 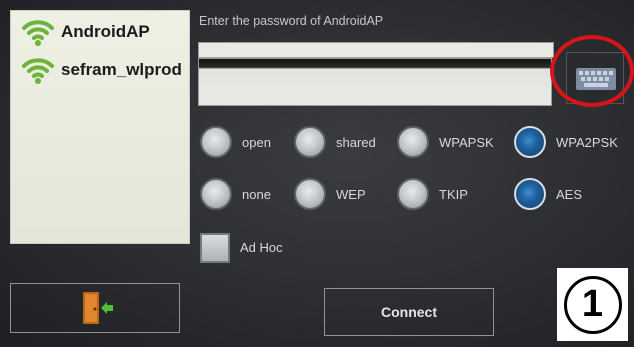 What do you see at coordinates (105, 31) in the screenshot?
I see `network-ssid: AndroidAP` at bounding box center [105, 31].